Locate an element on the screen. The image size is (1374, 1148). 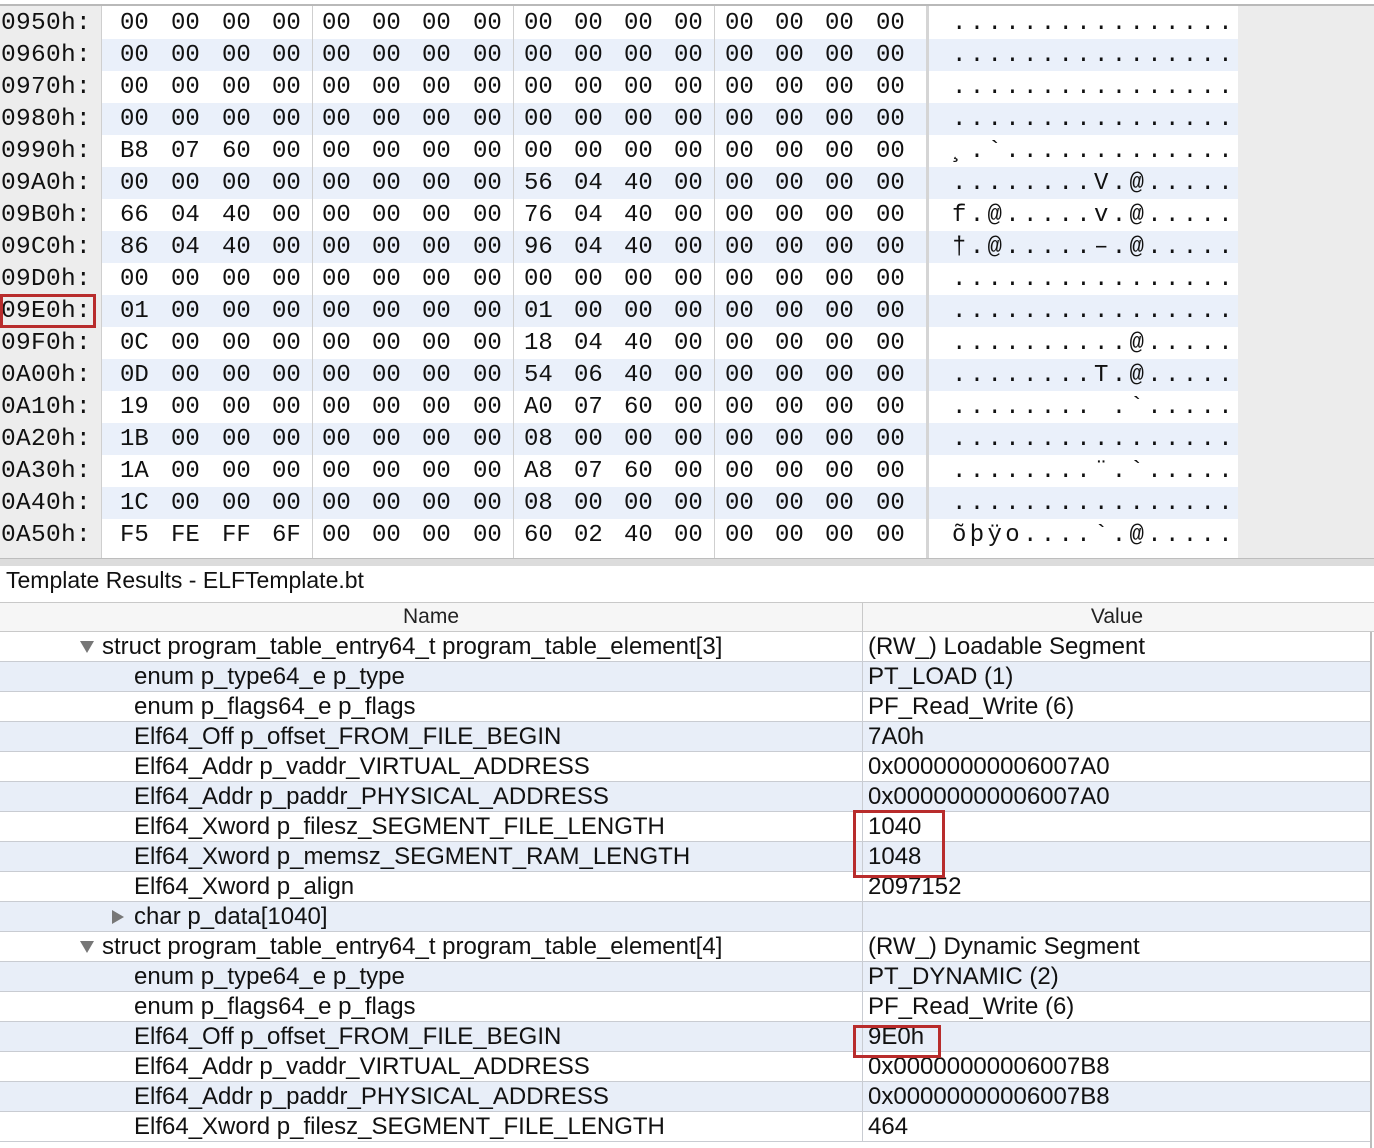
hex-byte: 54 is located at coordinates (538, 375).